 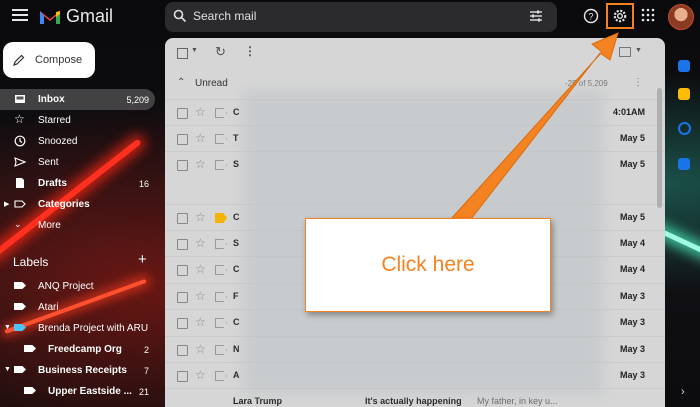 I want to click on scrollbar, so click(x=659, y=148).